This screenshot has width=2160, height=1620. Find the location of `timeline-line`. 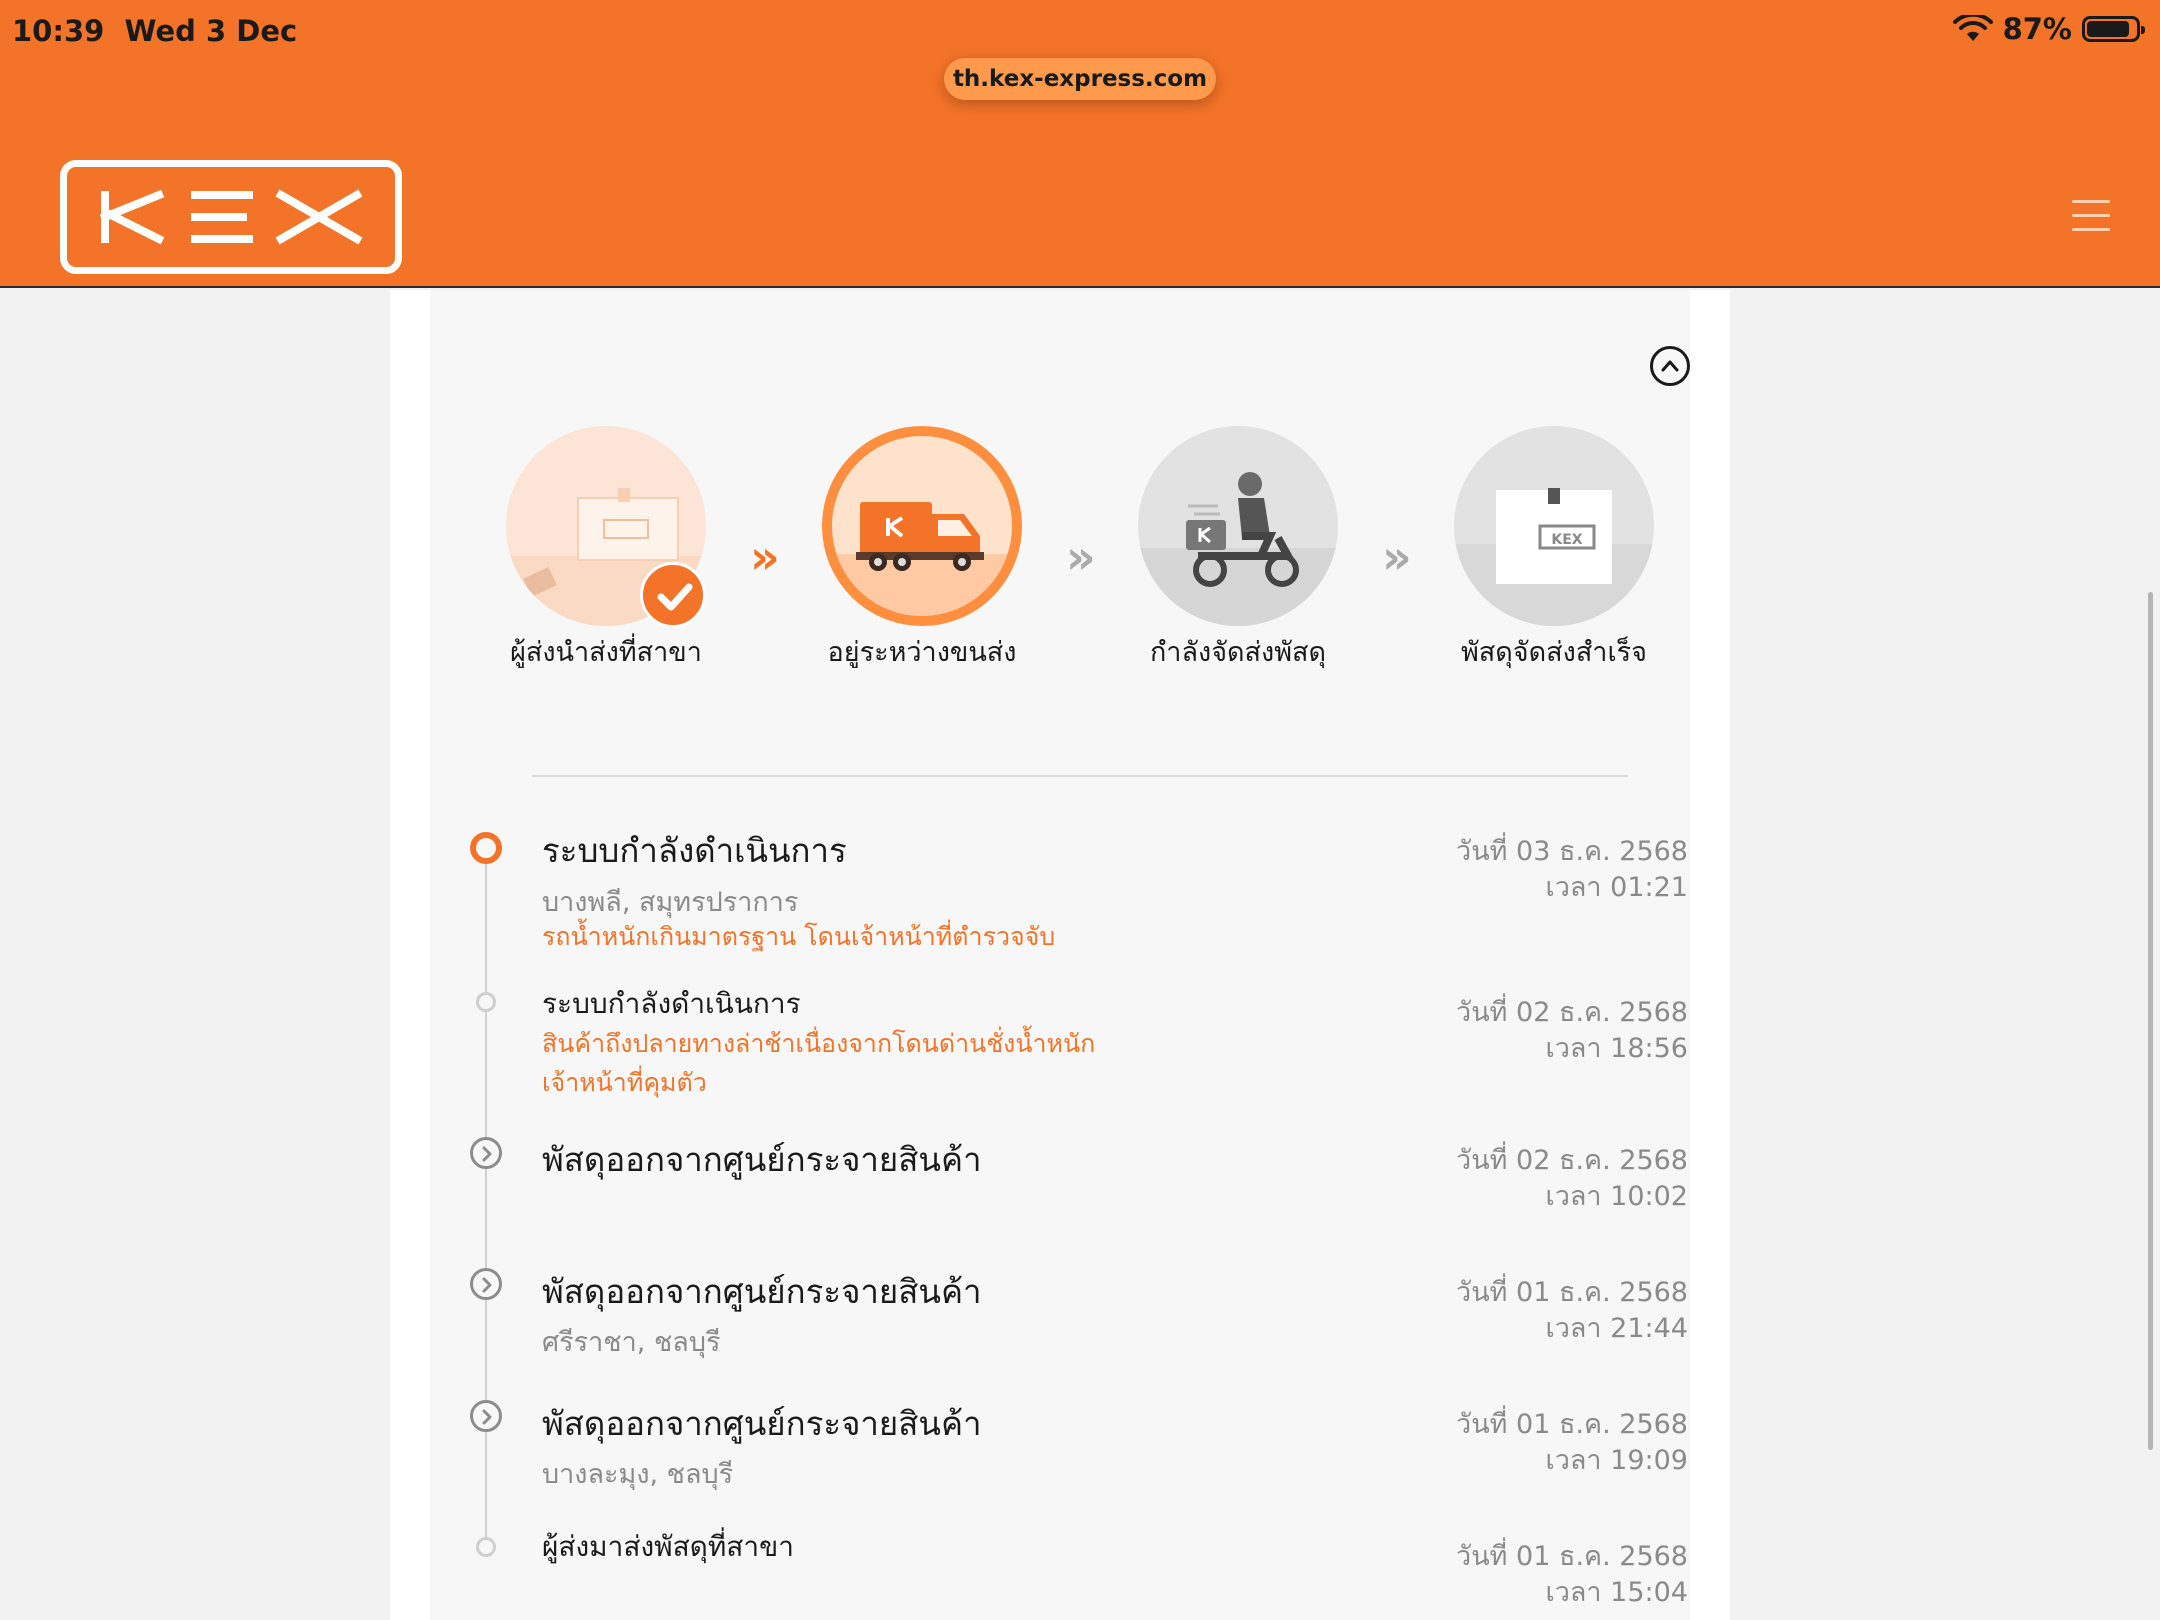

timeline-line is located at coordinates (486, 1205).